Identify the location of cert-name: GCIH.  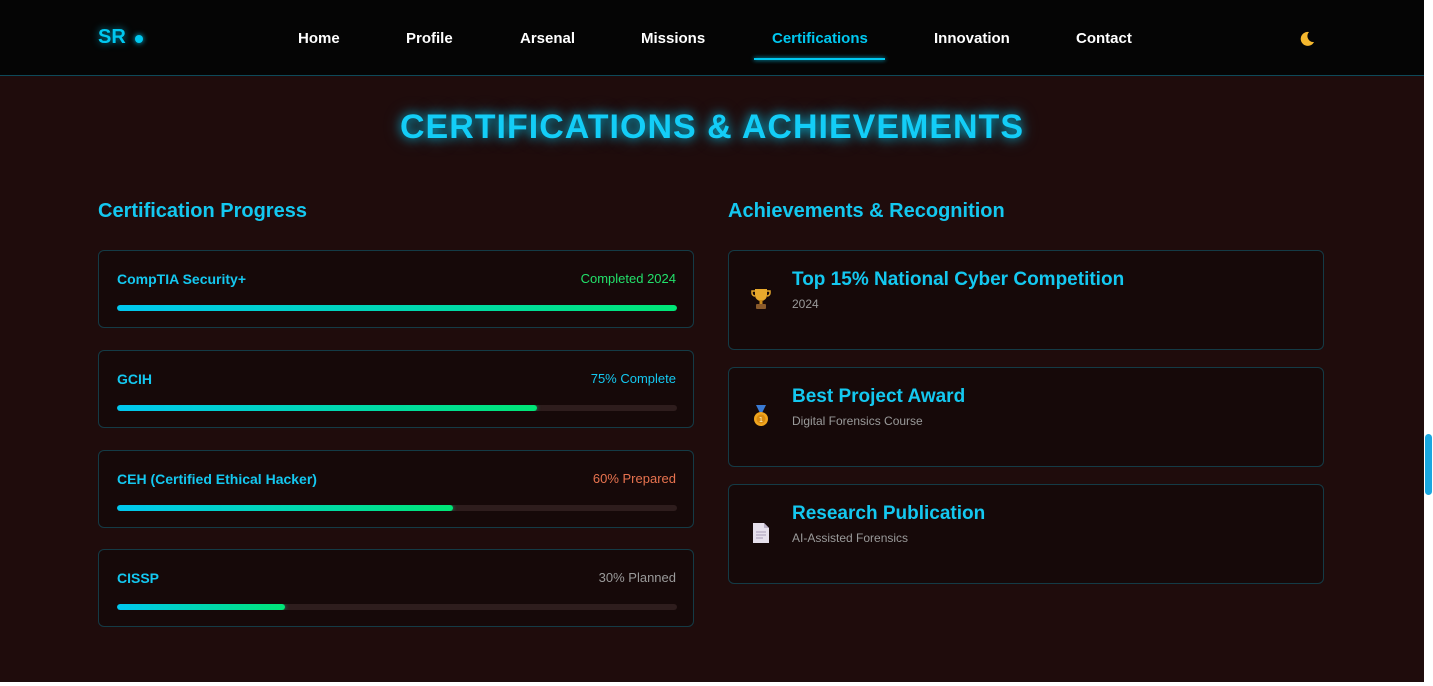
(134, 379).